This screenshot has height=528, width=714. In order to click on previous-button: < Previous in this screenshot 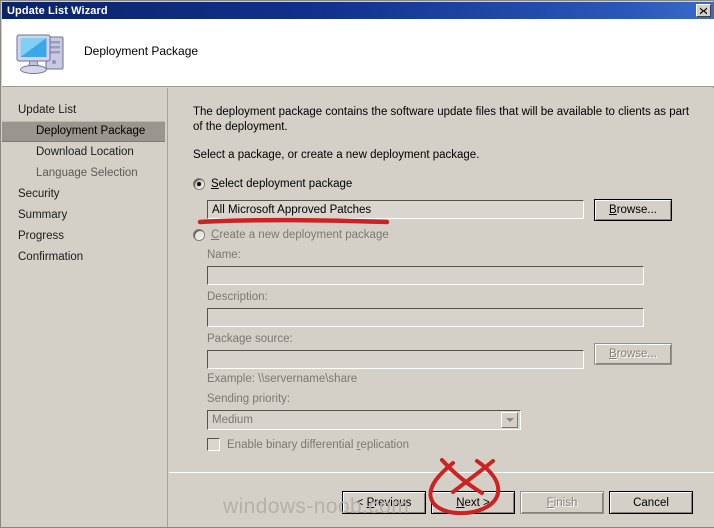, I will do `click(384, 502)`.